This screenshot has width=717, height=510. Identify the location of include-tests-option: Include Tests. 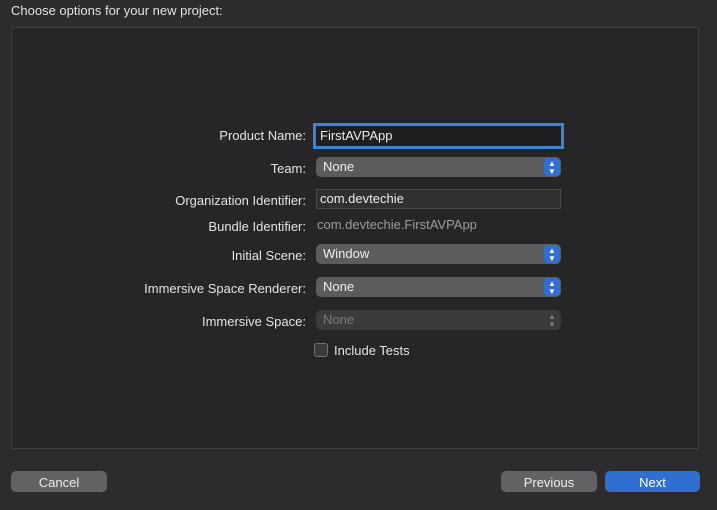
(362, 350).